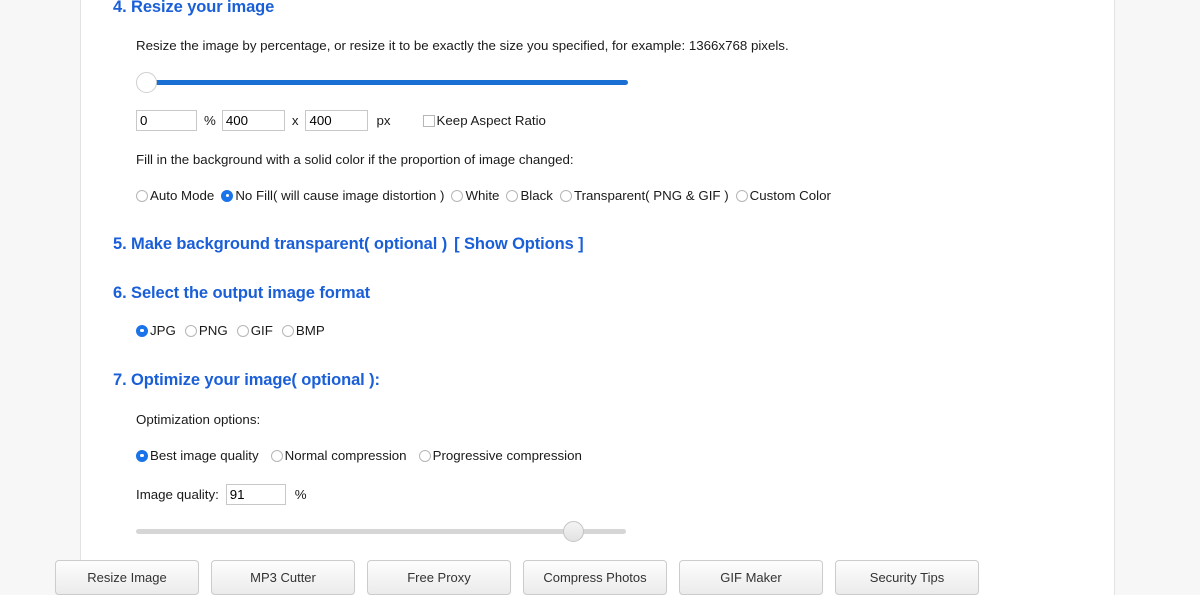 This screenshot has height=595, width=1200. I want to click on fill-option-label: Custom Color, so click(790, 195).